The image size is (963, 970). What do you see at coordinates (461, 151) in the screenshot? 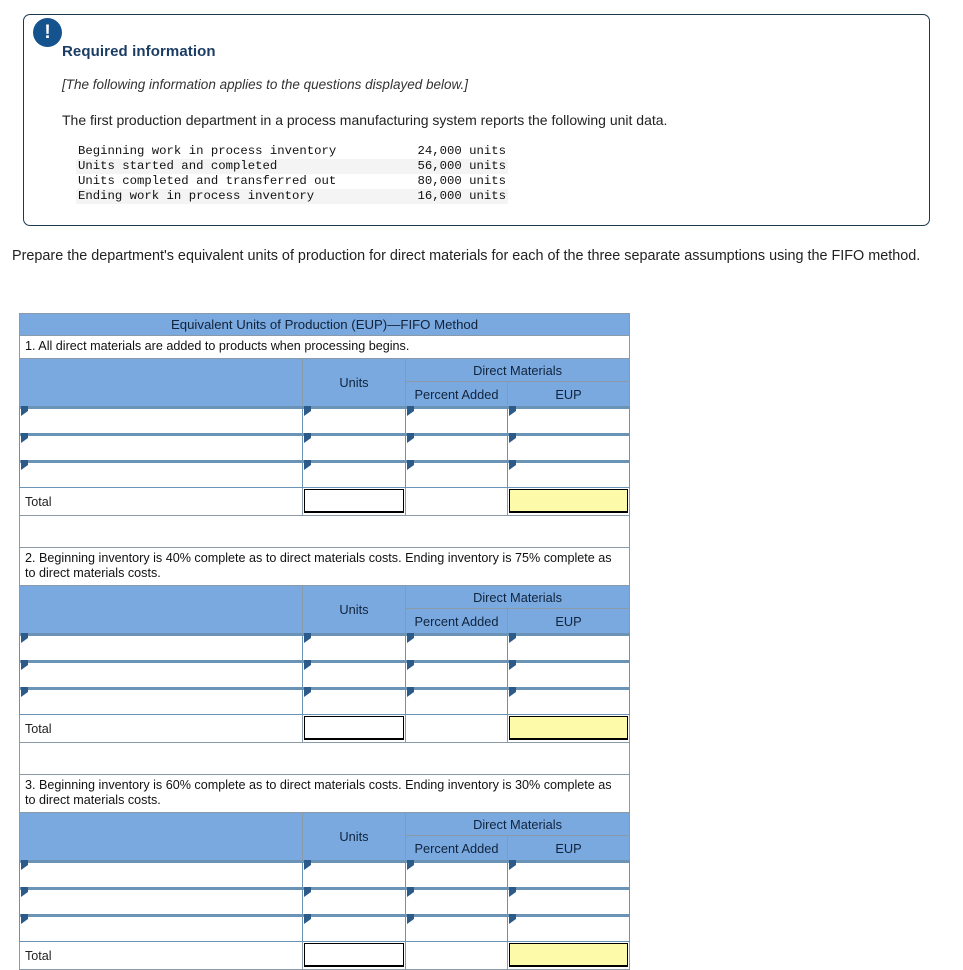
I see `unit-data-value: 24,000 units` at bounding box center [461, 151].